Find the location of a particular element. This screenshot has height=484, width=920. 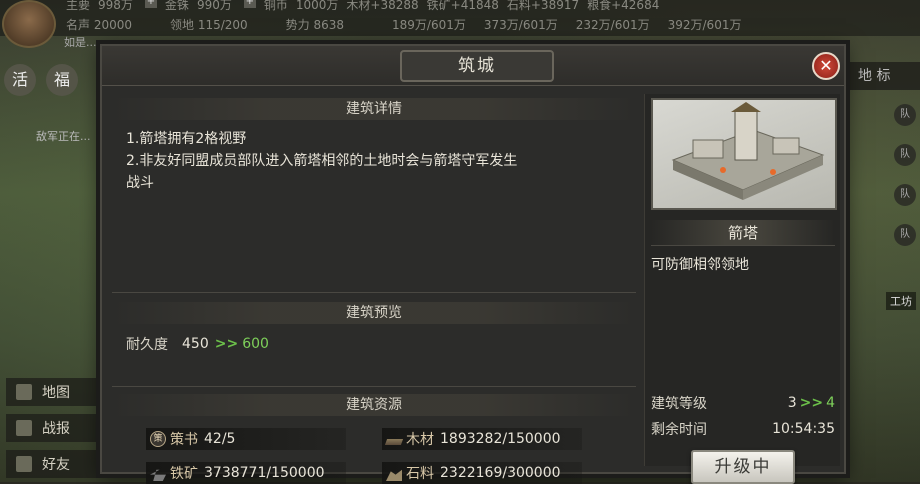

resource-name: 铁矿 is located at coordinates (184, 474).